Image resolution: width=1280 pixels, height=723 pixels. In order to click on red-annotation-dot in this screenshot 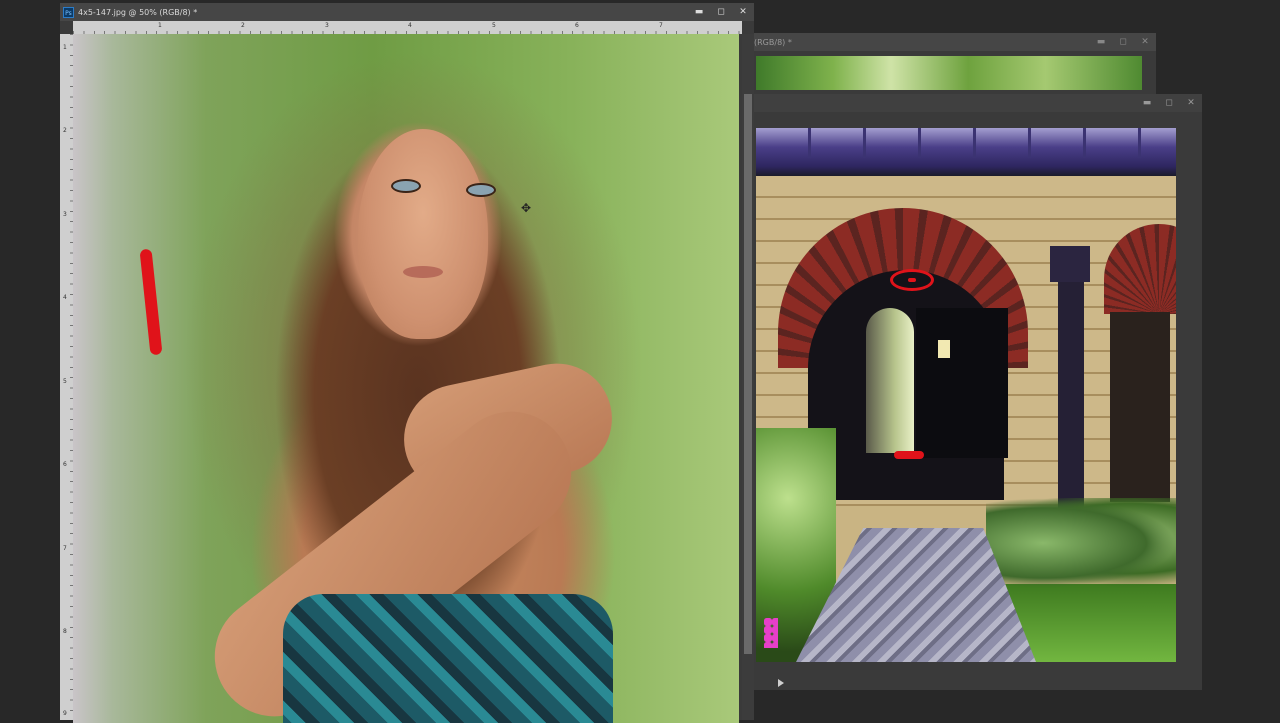, I will do `click(912, 280)`.